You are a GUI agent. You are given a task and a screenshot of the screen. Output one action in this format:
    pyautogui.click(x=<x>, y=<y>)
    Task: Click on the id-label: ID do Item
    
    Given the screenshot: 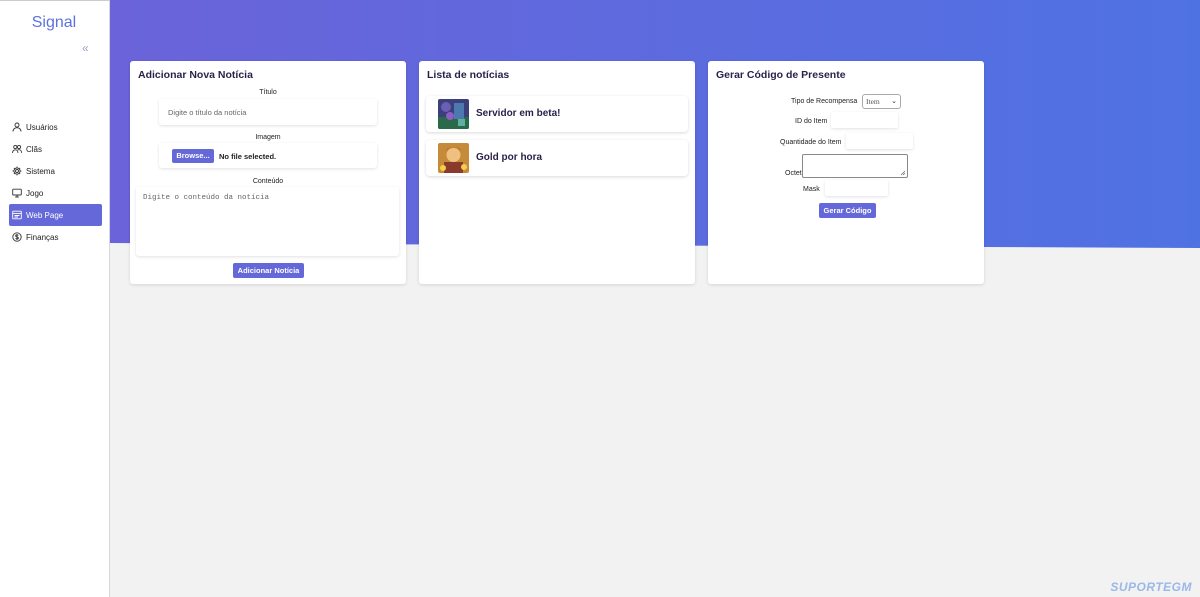 What is the action you would take?
    pyautogui.click(x=811, y=121)
    